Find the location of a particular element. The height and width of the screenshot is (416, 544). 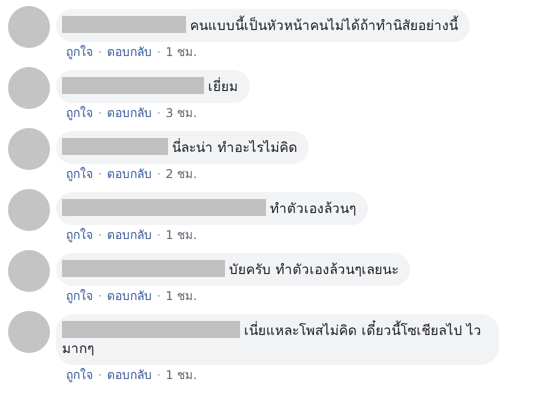

comment-bubble: นี่ละน่า ทำอะไรไม่คิด is located at coordinates (183, 147).